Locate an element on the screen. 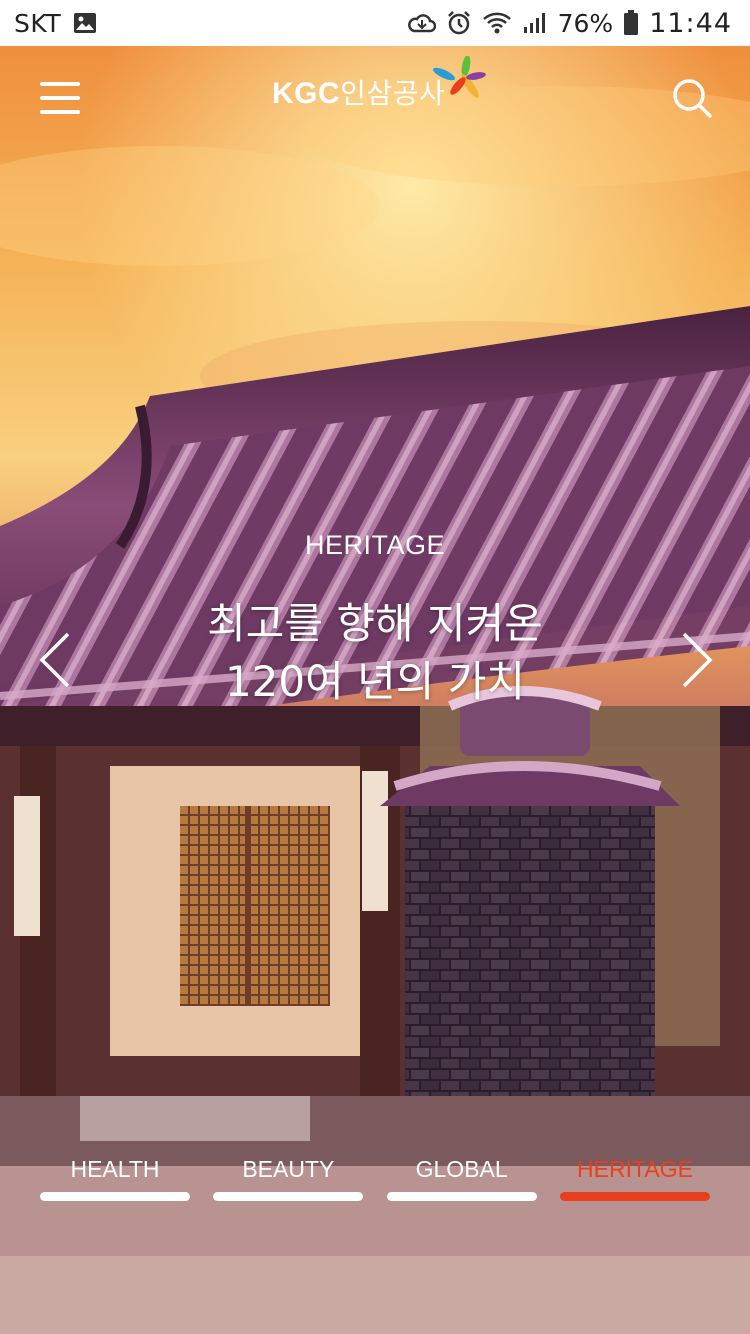 Image resolution: width=750 pixels, height=1334 pixels. hero-title-line2: 120여 년의 가치 is located at coordinates (375, 681).